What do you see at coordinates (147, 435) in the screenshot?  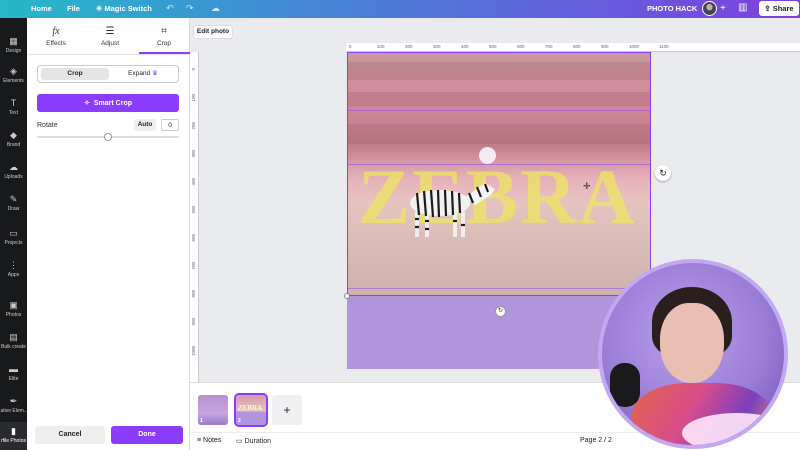 I see `done-button: Done` at bounding box center [147, 435].